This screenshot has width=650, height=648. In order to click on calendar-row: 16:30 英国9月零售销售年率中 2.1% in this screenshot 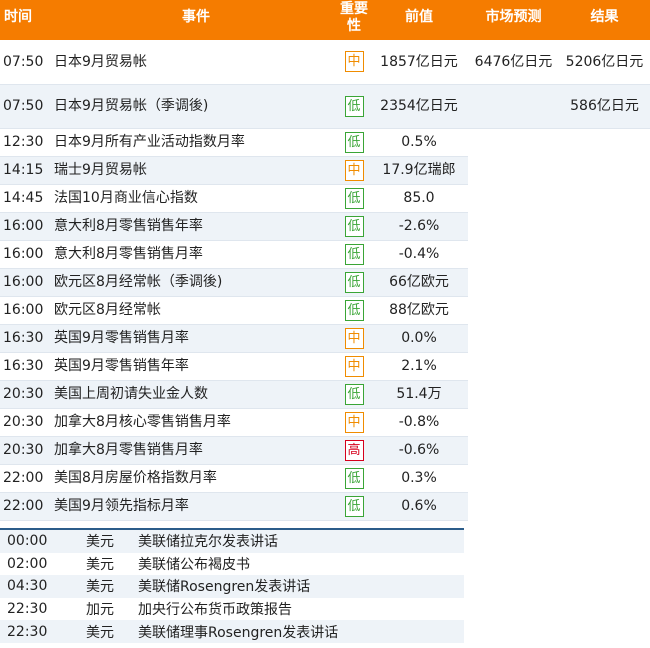, I will do `click(325, 366)`.